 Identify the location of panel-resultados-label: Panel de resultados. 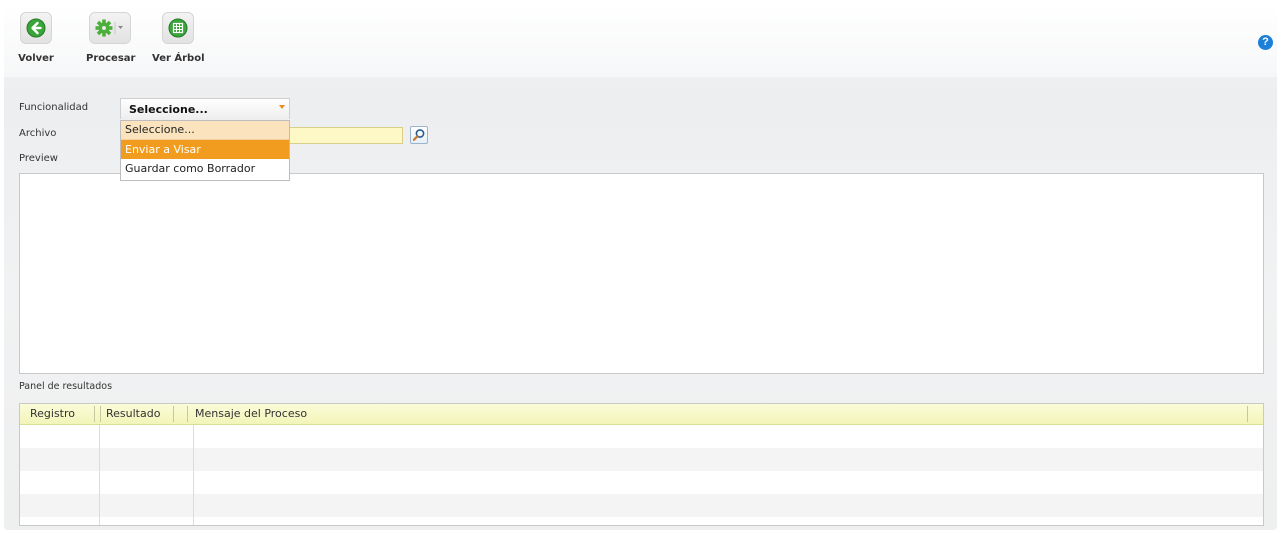
(66, 386).